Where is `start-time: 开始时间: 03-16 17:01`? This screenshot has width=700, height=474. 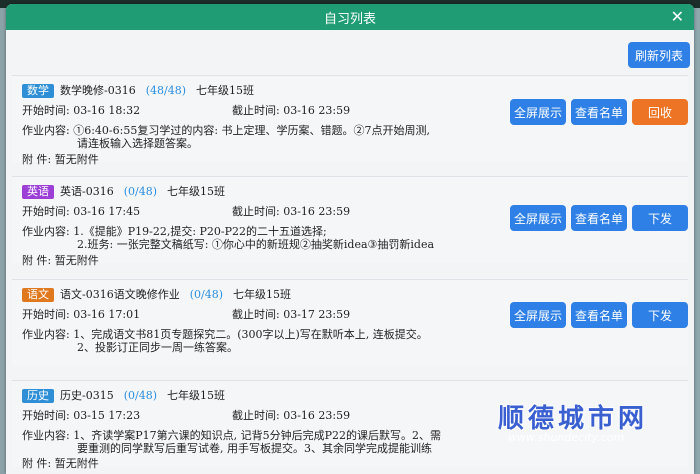 start-time: 开始时间: 03-16 17:01 is located at coordinates (81, 314).